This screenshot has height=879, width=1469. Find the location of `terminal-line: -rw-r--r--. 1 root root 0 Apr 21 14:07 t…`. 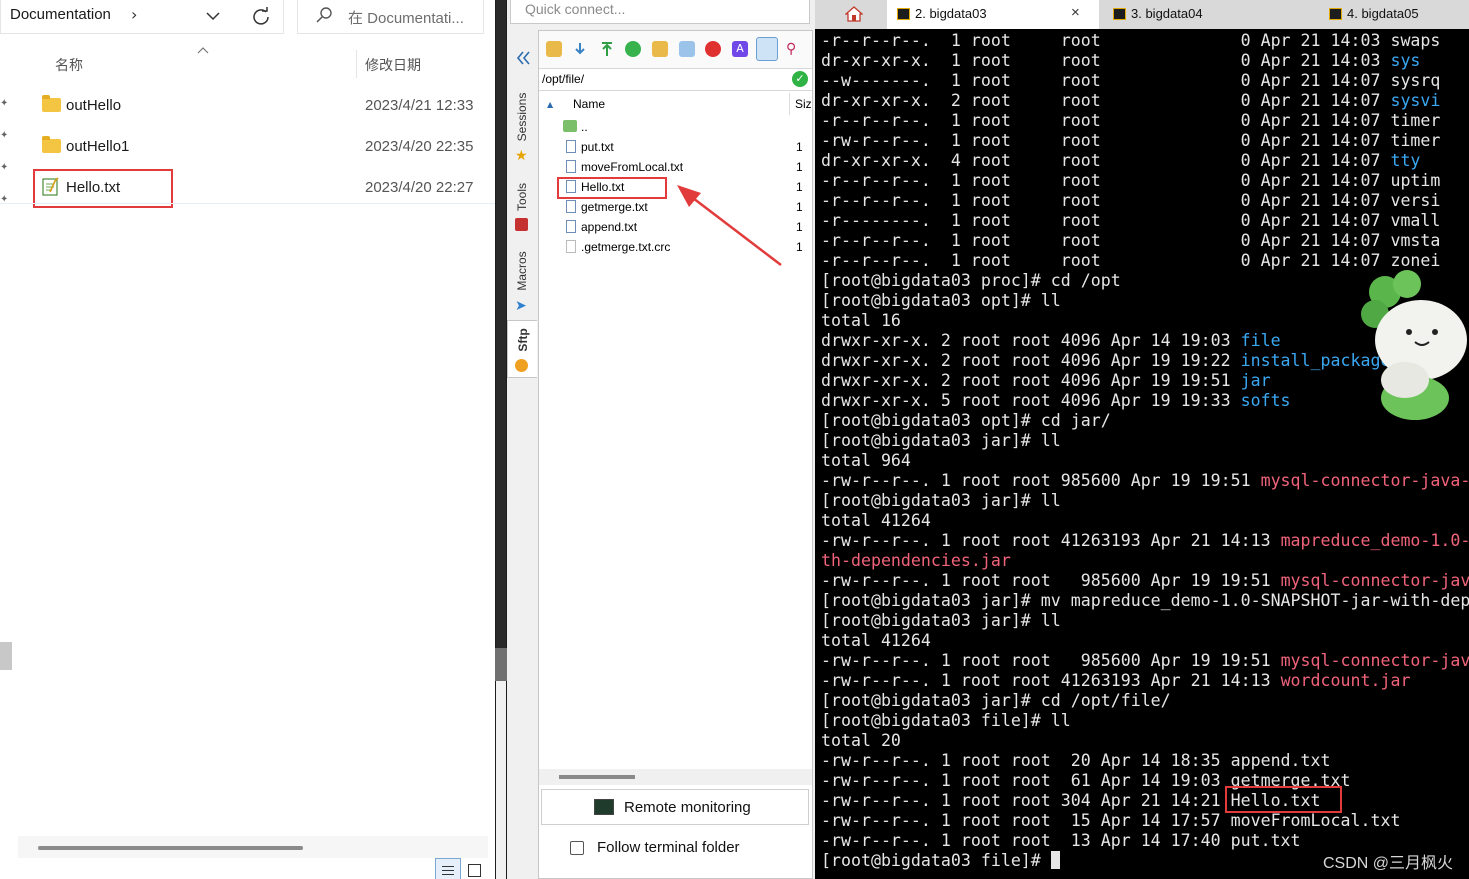

terminal-line: -rw-r--r--. 1 root root 0 Apr 21 14:07 t… is located at coordinates (1131, 140).